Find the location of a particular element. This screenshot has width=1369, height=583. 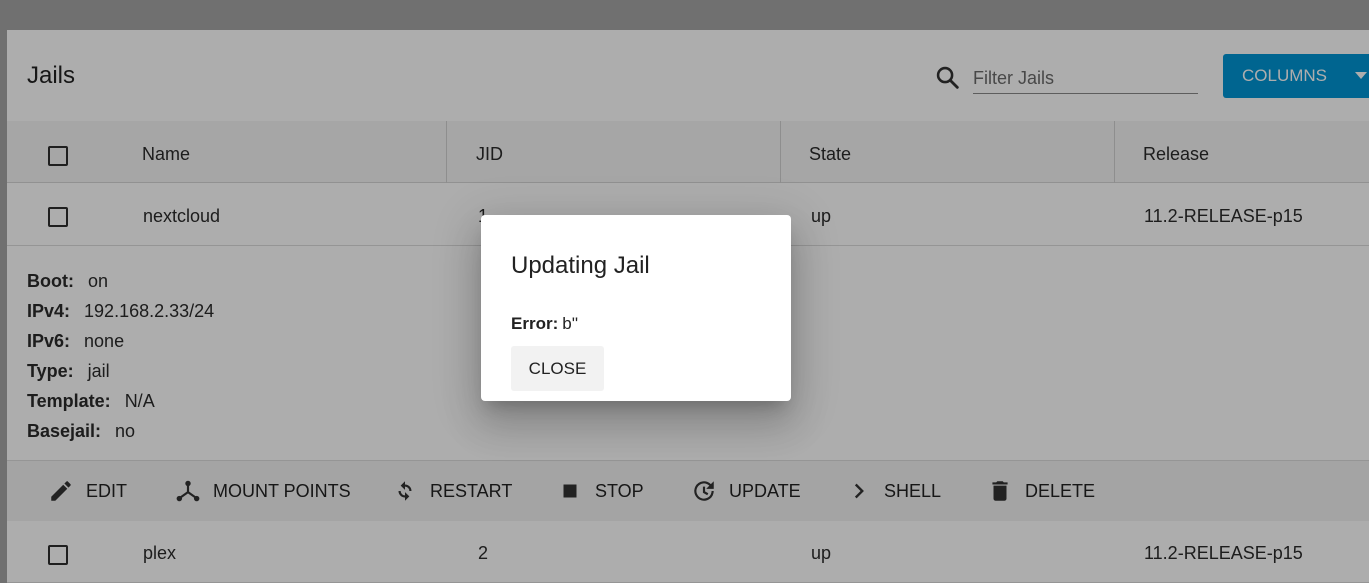

error-value: b'' is located at coordinates (570, 323).